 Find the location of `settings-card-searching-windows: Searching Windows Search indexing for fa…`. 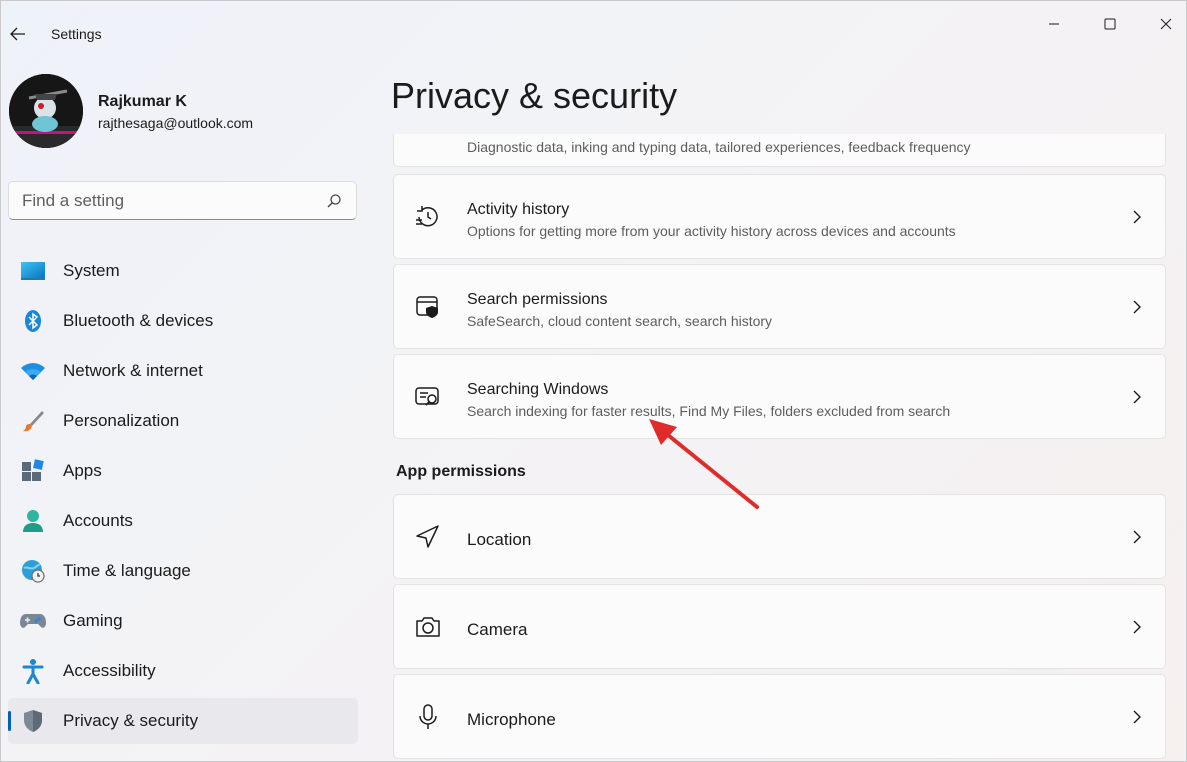

settings-card-searching-windows: Searching Windows Search indexing for fa… is located at coordinates (779, 396).